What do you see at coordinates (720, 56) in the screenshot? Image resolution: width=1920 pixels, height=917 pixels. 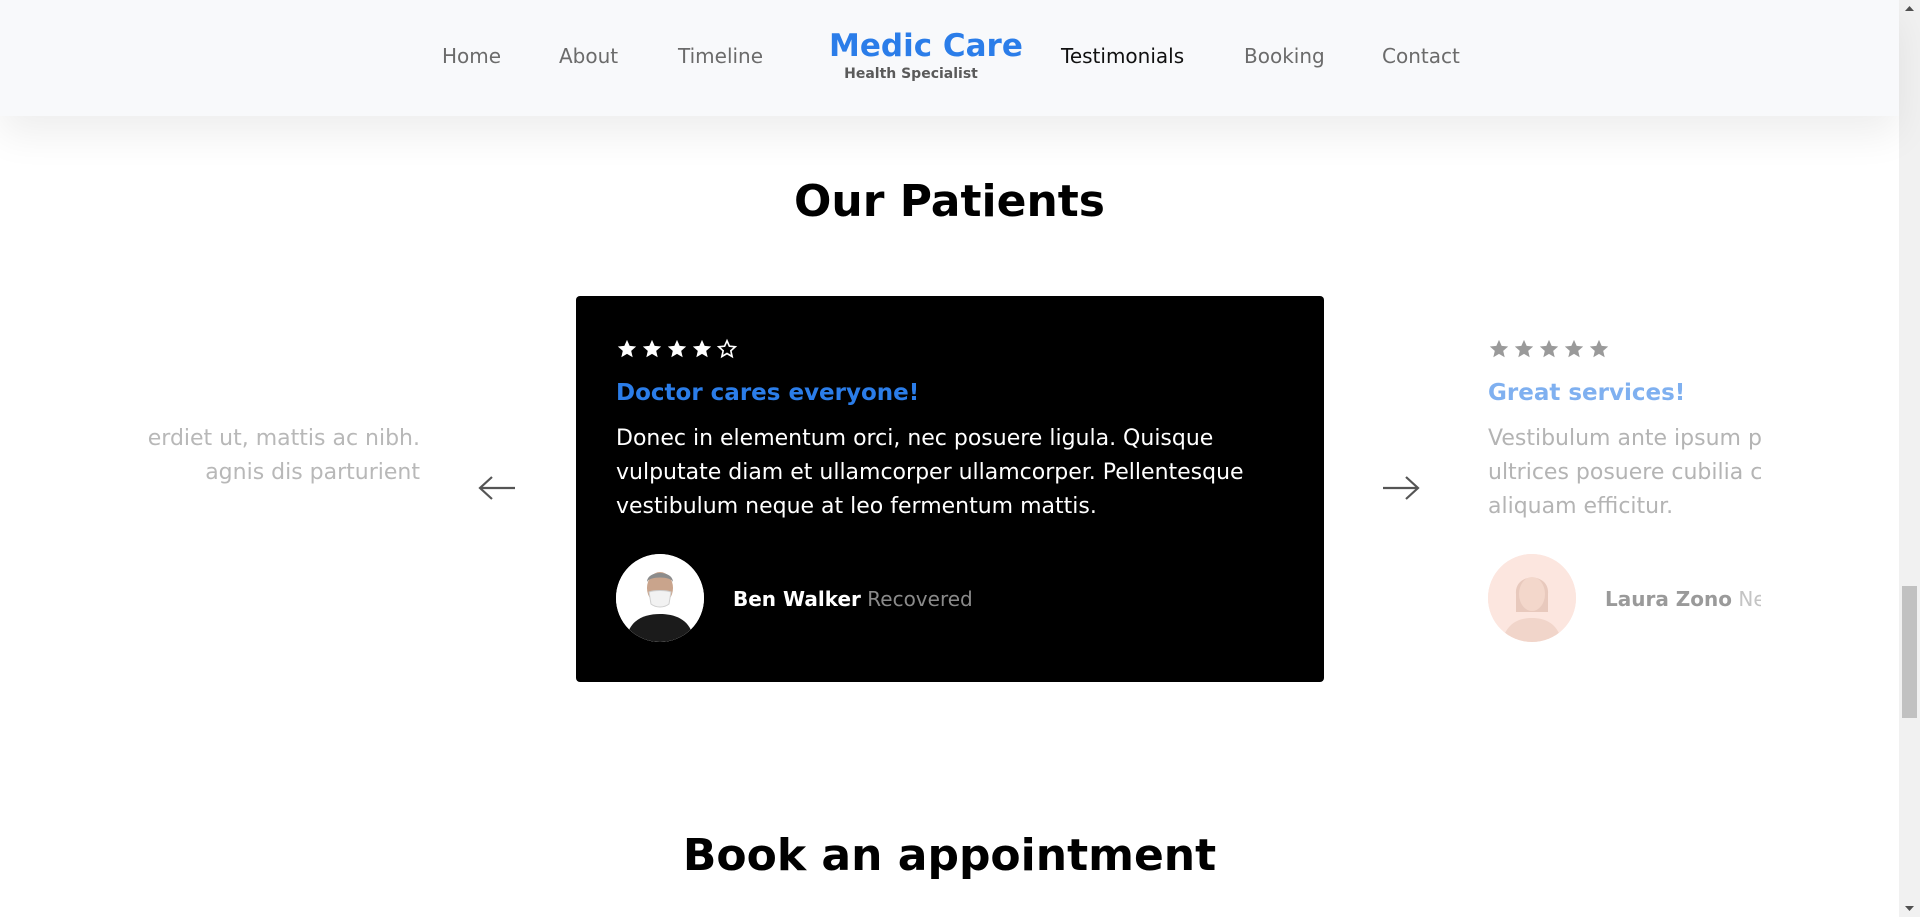 I see `nav-link-timeline: Timeline` at bounding box center [720, 56].